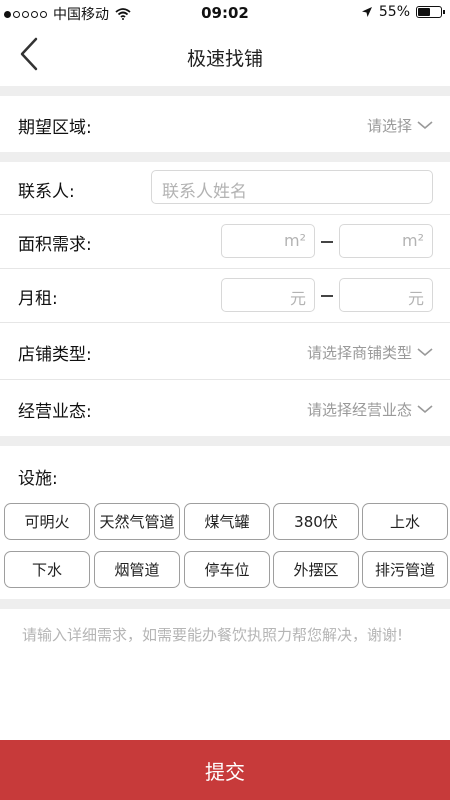  I want to click on facility-option: 排污管道, so click(405, 569).